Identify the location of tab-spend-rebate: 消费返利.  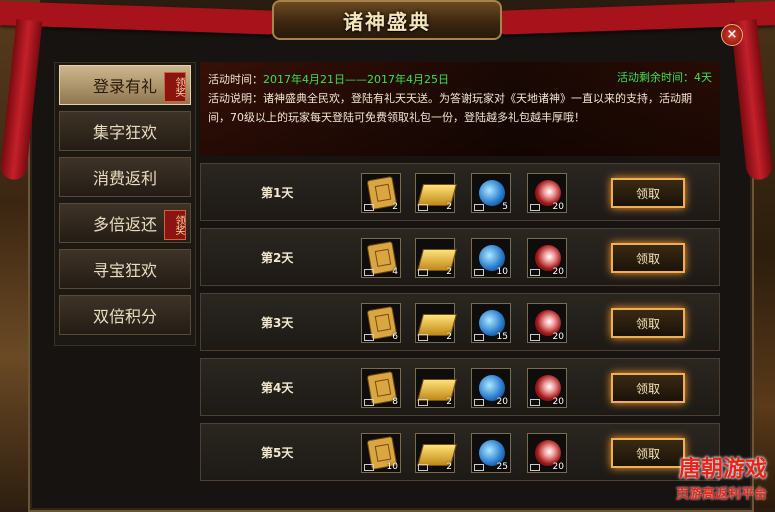
(125, 177).